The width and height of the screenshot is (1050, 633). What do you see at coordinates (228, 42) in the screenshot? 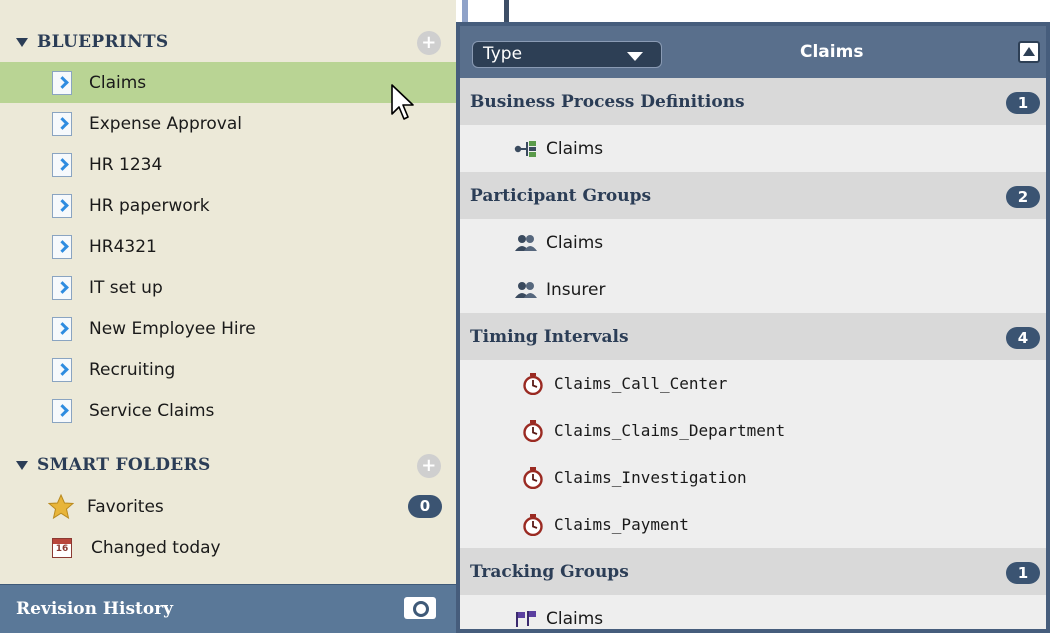
I see `blueprints-section-header: BLUEPRINTS +` at bounding box center [228, 42].